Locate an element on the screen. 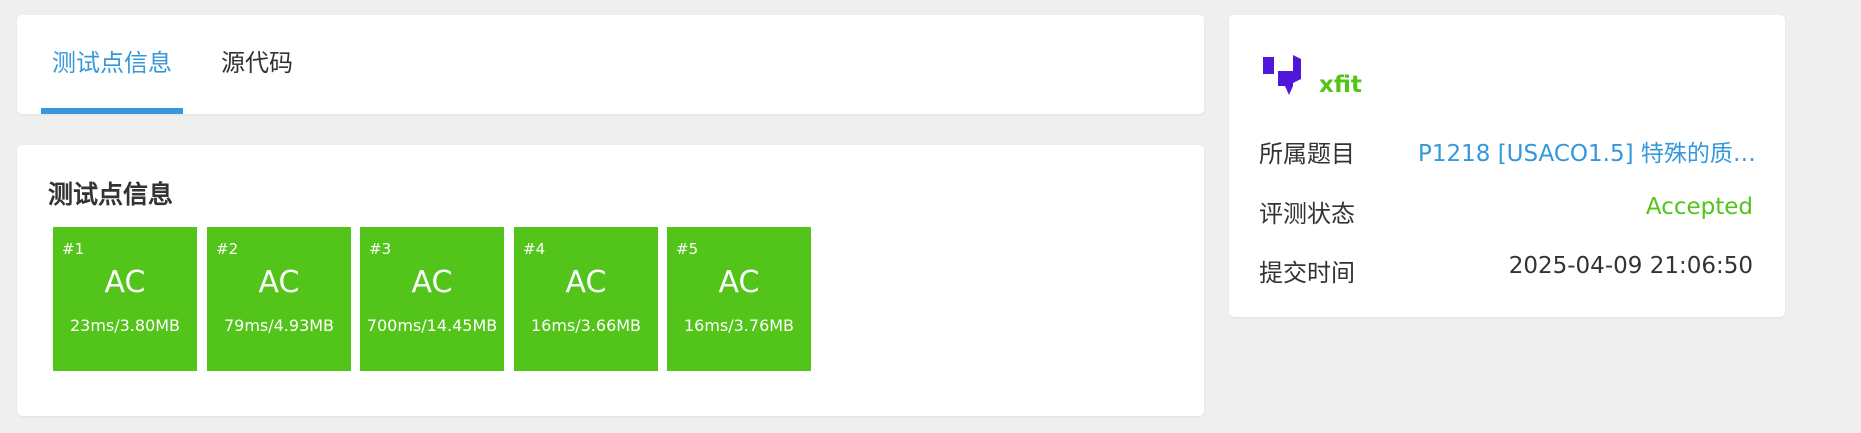 This screenshot has width=1861, height=433. testcase-3: #3 AC 700ms/14.45MB is located at coordinates (432, 299).